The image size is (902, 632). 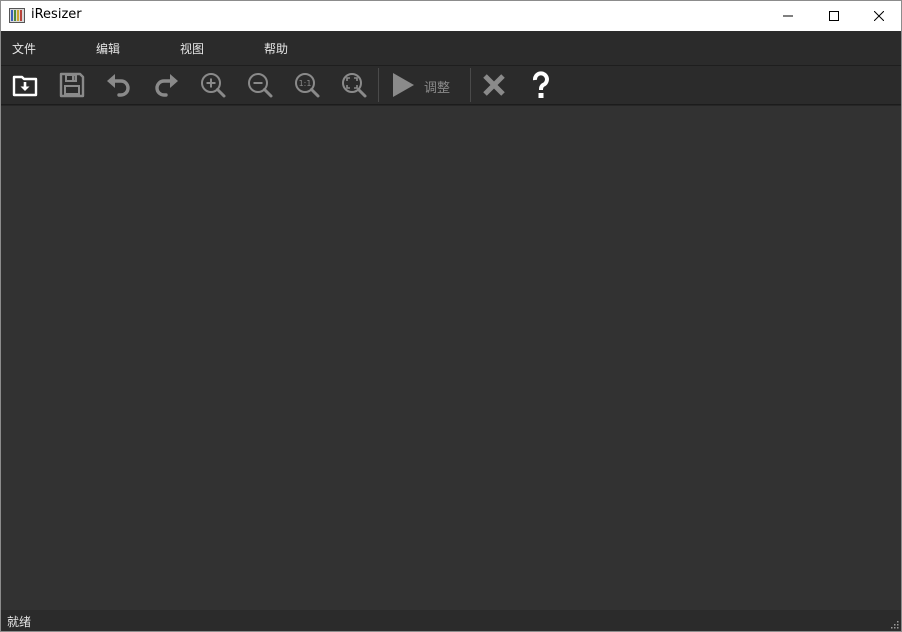 I want to click on zoom-fit-icon, so click(x=354, y=85).